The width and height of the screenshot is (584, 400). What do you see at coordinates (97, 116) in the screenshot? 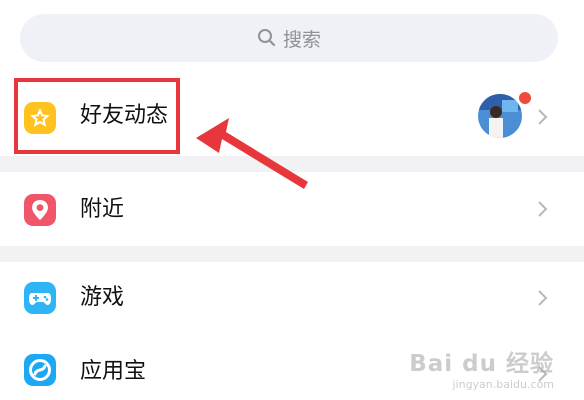
I see `highlight-box` at bounding box center [97, 116].